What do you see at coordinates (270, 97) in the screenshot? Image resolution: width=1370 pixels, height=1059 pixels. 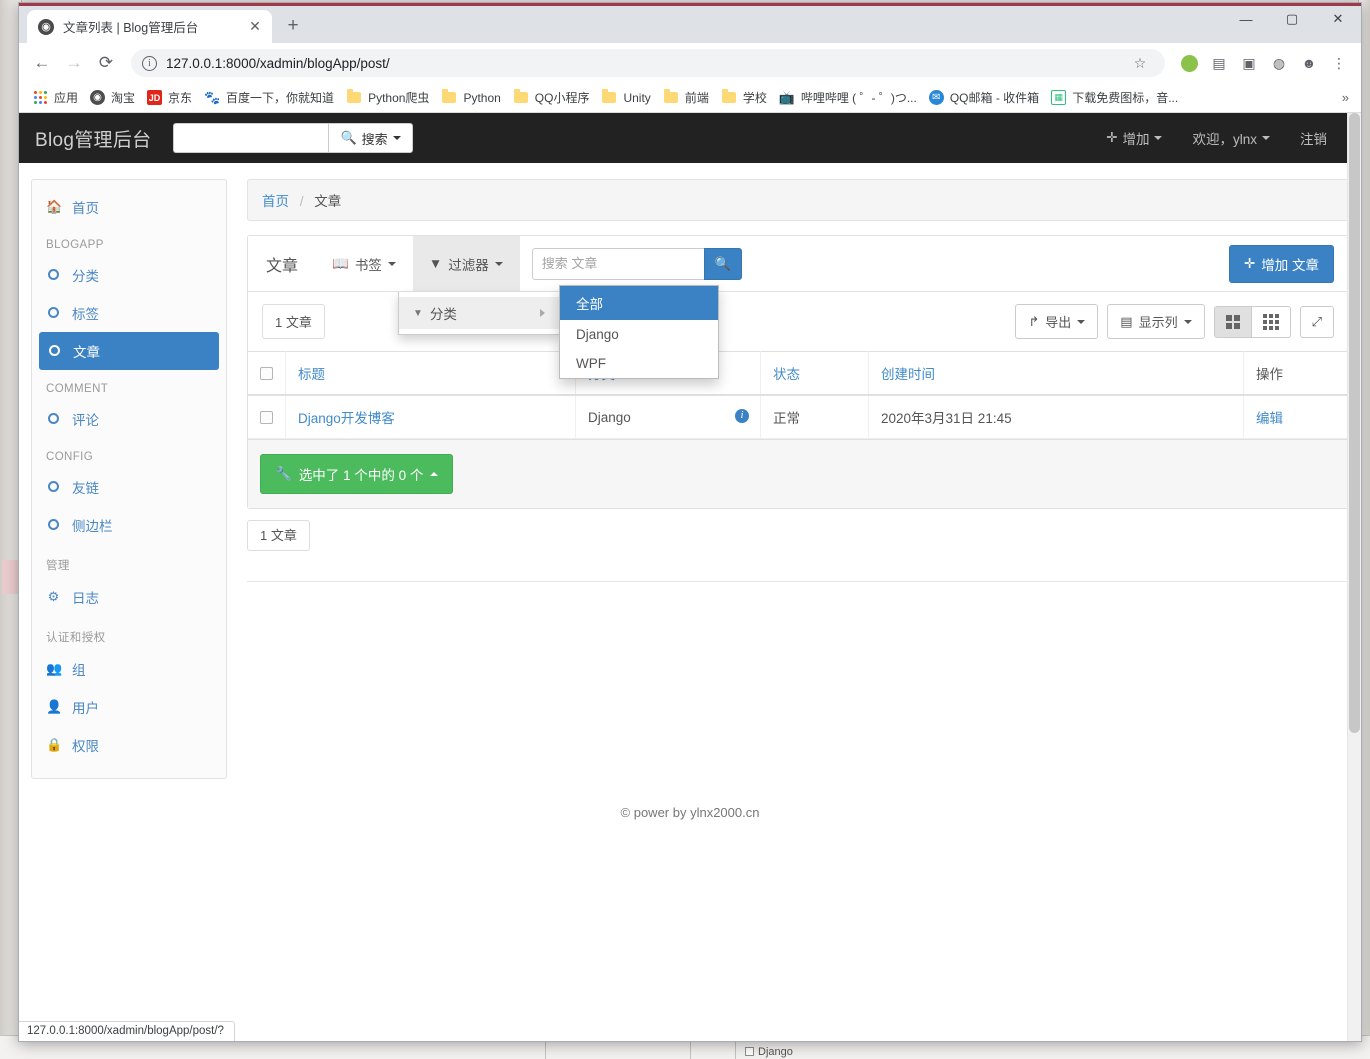 I see `bookmark-baidu: 🐾 百度一下，你就知道` at bounding box center [270, 97].